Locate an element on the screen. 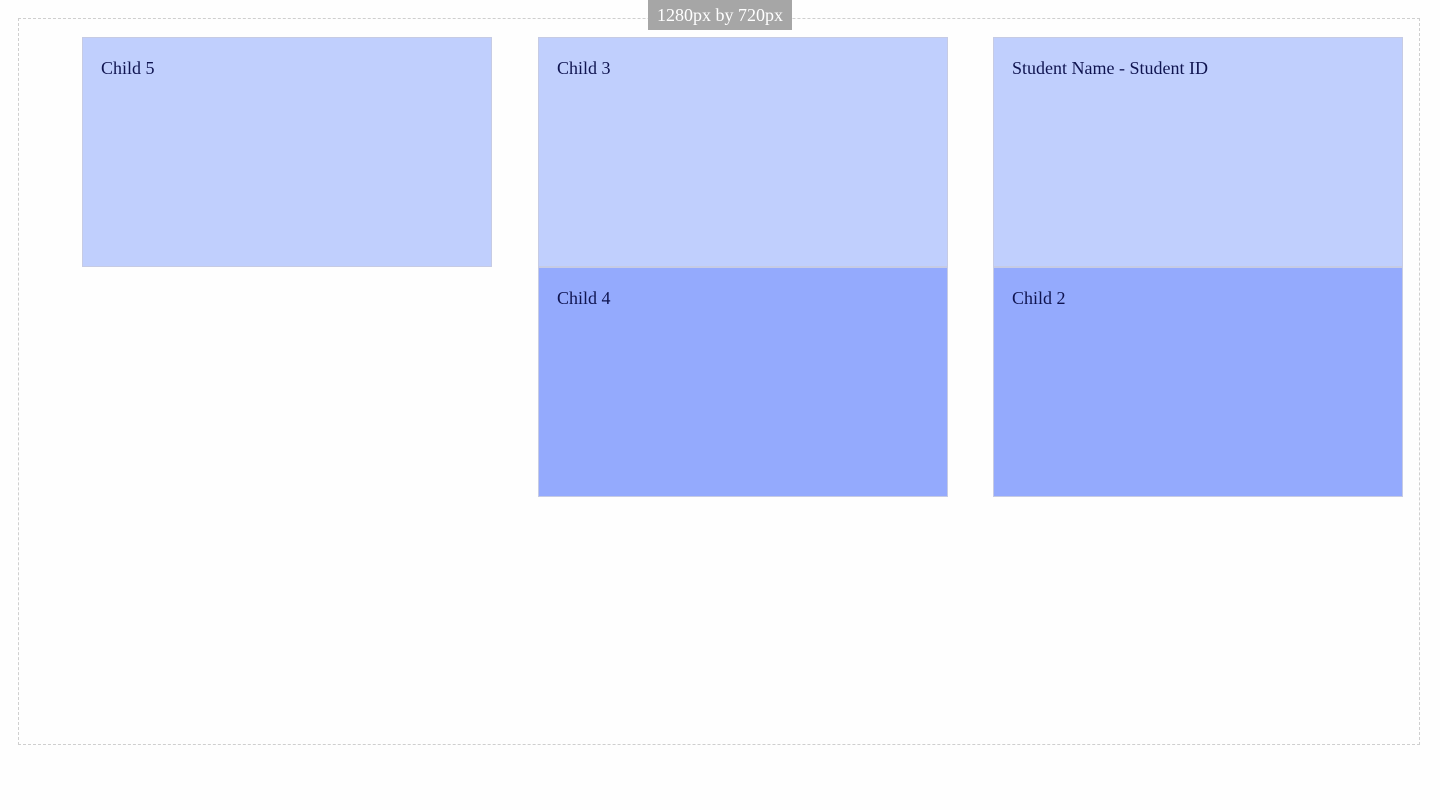  viewport-size-label: 1280px by 720px is located at coordinates (720, 15).